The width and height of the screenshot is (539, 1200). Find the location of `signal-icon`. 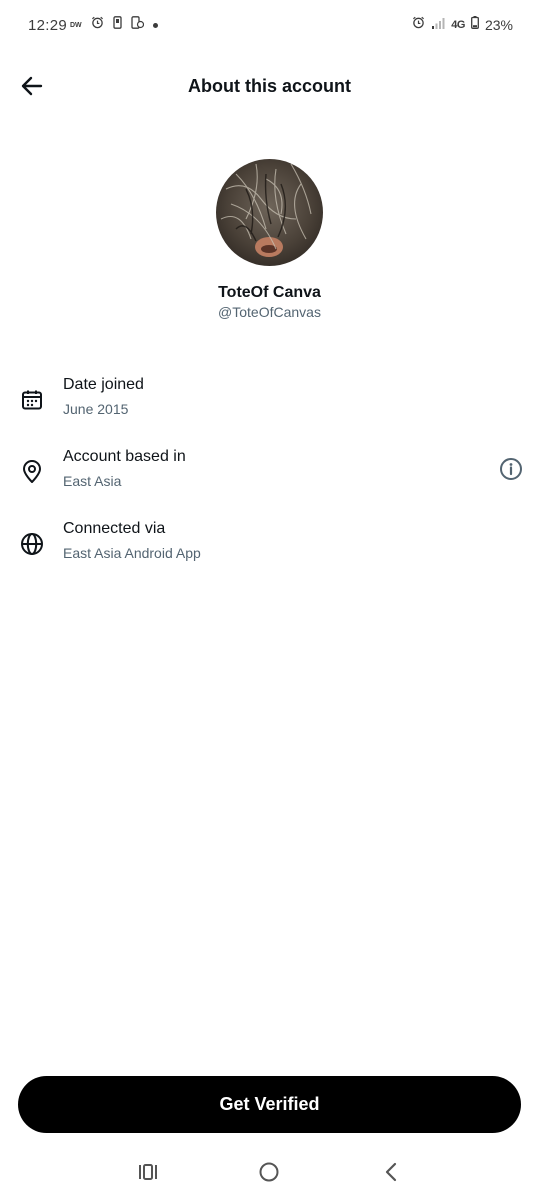

signal-icon is located at coordinates (438, 25).